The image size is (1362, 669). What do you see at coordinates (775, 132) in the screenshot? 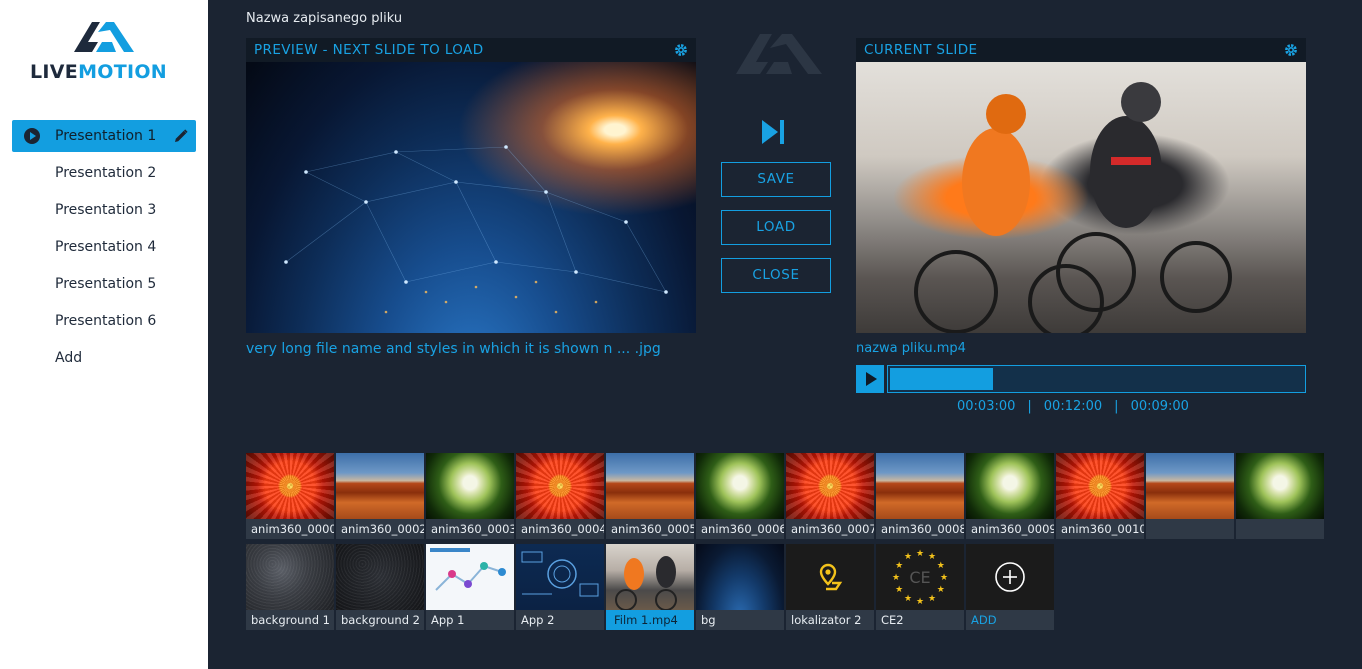
I see `next-slide-icon` at bounding box center [775, 132].